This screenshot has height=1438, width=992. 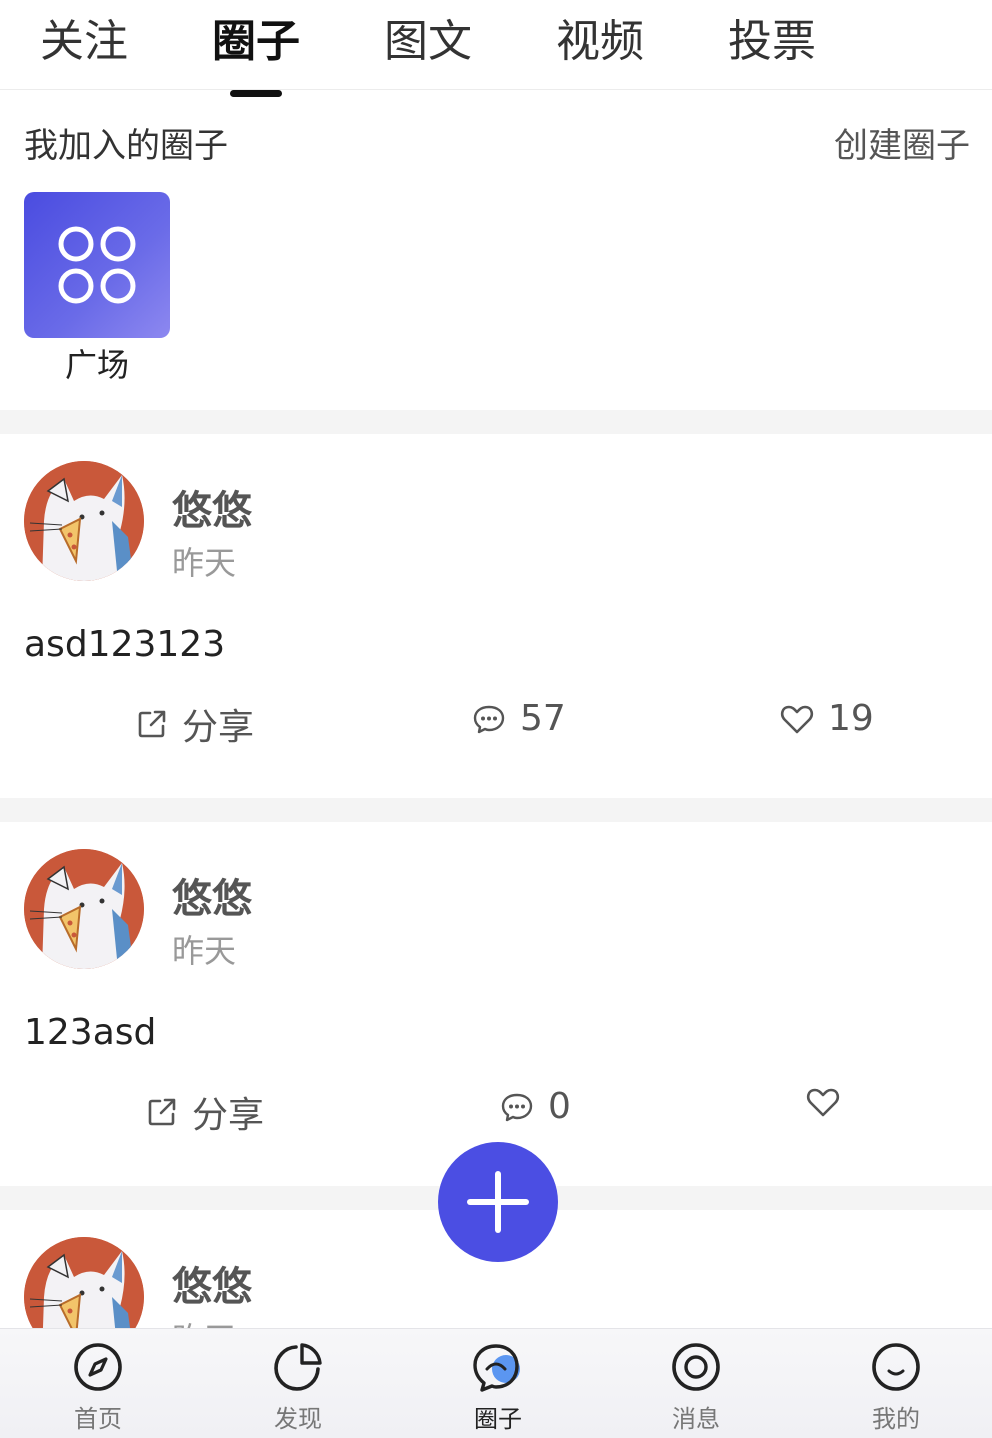 What do you see at coordinates (126, 146) in the screenshot?
I see `joined-circles-title: 我加入的圈子` at bounding box center [126, 146].